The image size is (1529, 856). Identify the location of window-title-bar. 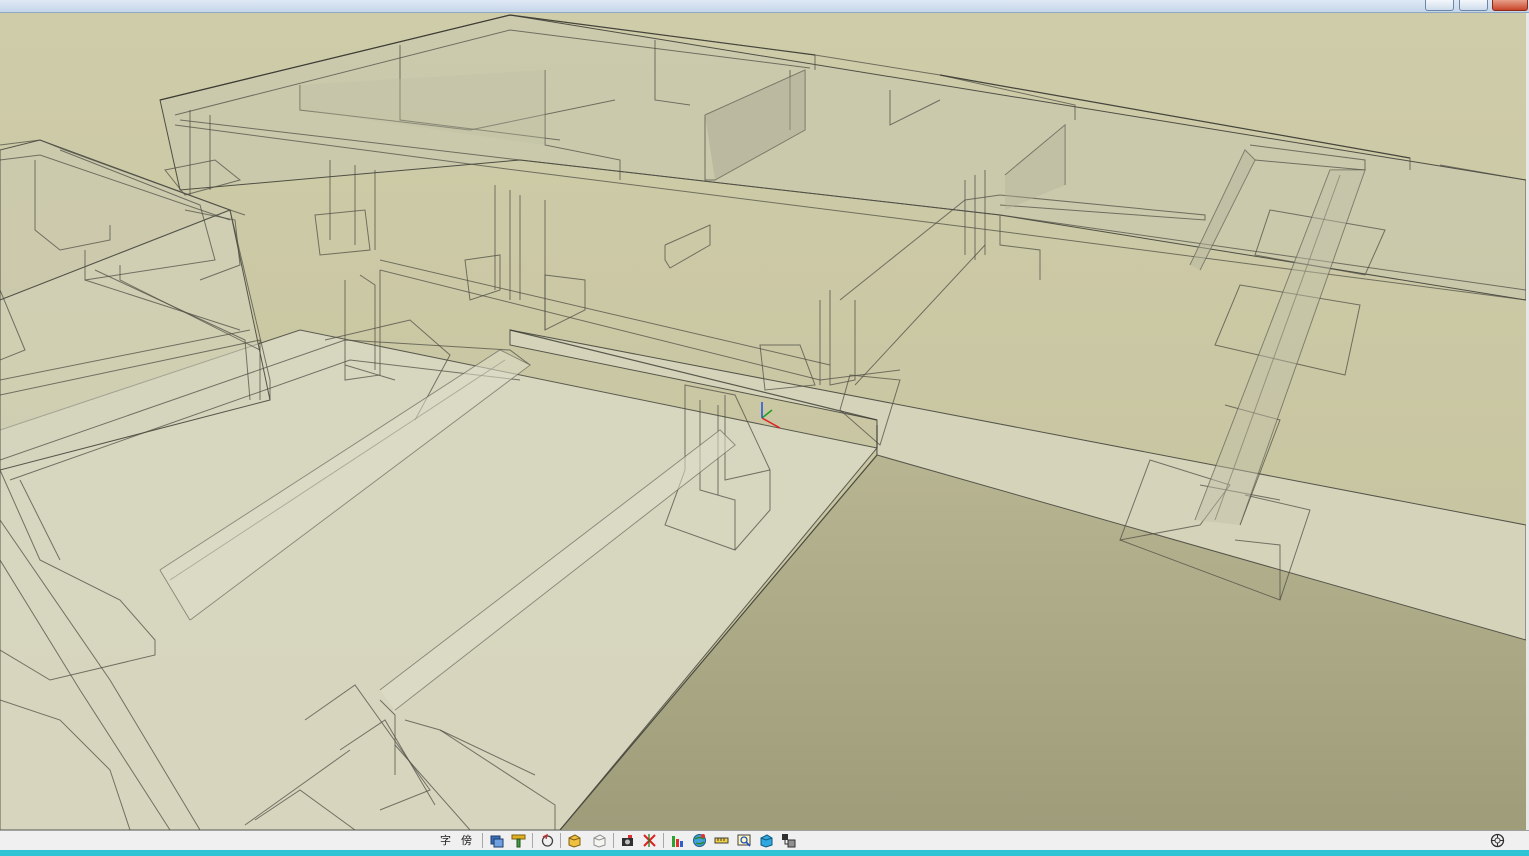
(764, 6).